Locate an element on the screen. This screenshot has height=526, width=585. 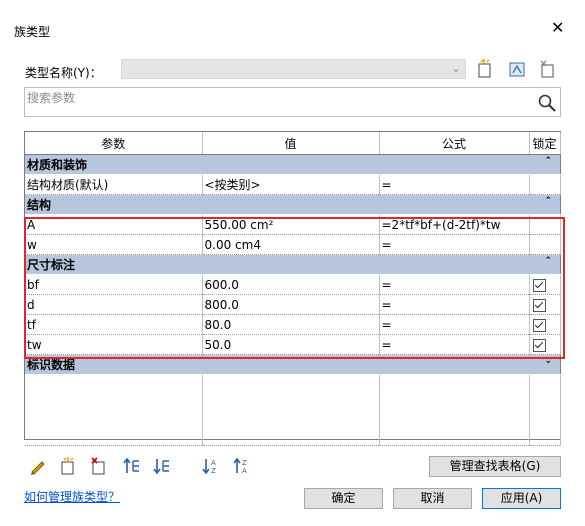
column-header-formula: 公式 is located at coordinates (454, 143).